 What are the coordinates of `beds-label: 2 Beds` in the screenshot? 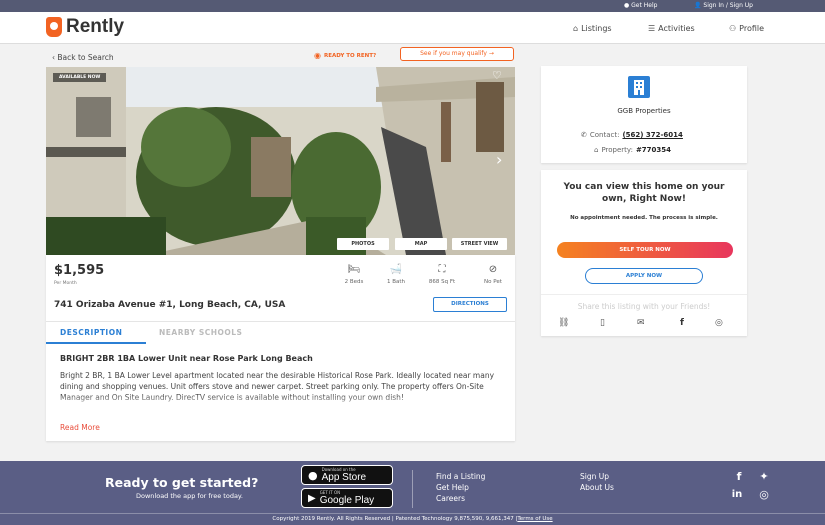 It's located at (354, 282).